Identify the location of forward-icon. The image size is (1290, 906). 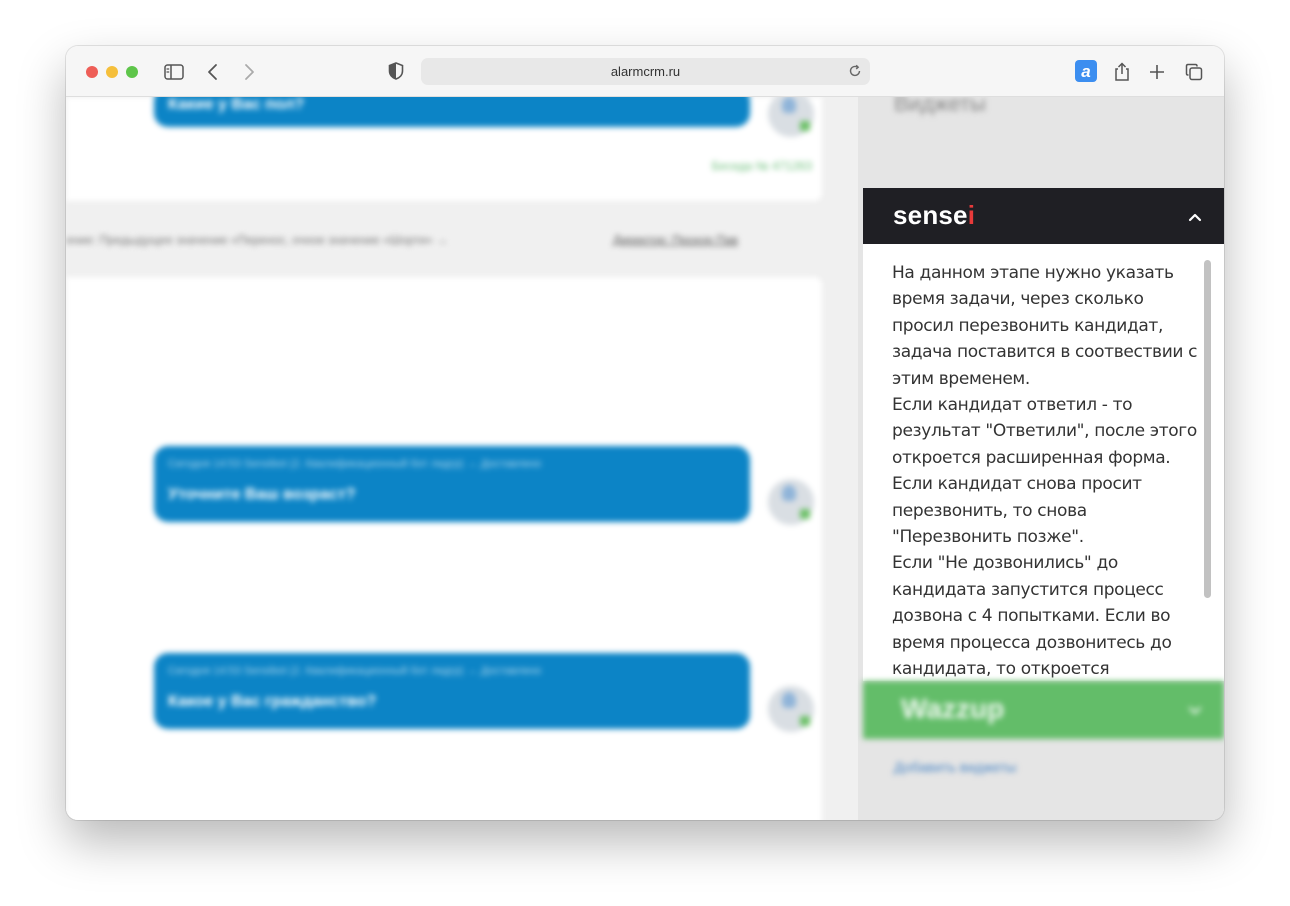
(249, 72).